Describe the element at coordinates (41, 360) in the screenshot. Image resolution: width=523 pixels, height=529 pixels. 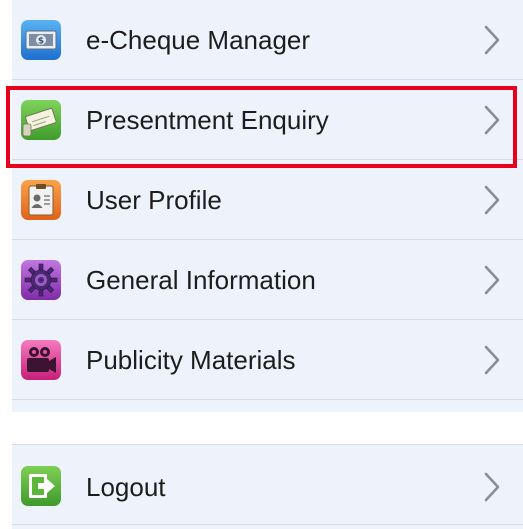
I see `video-camera-icon` at that location.